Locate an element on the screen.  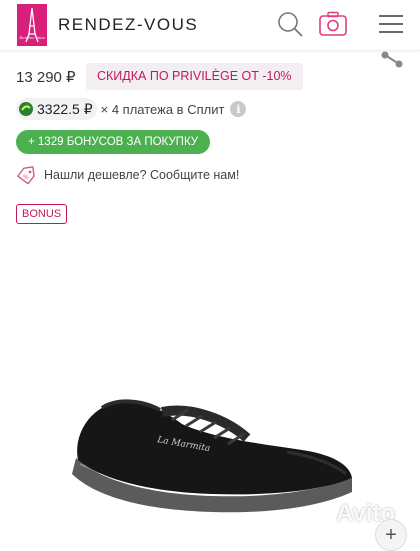
brand-logo: Rendez-Vous is located at coordinates (32, 25).